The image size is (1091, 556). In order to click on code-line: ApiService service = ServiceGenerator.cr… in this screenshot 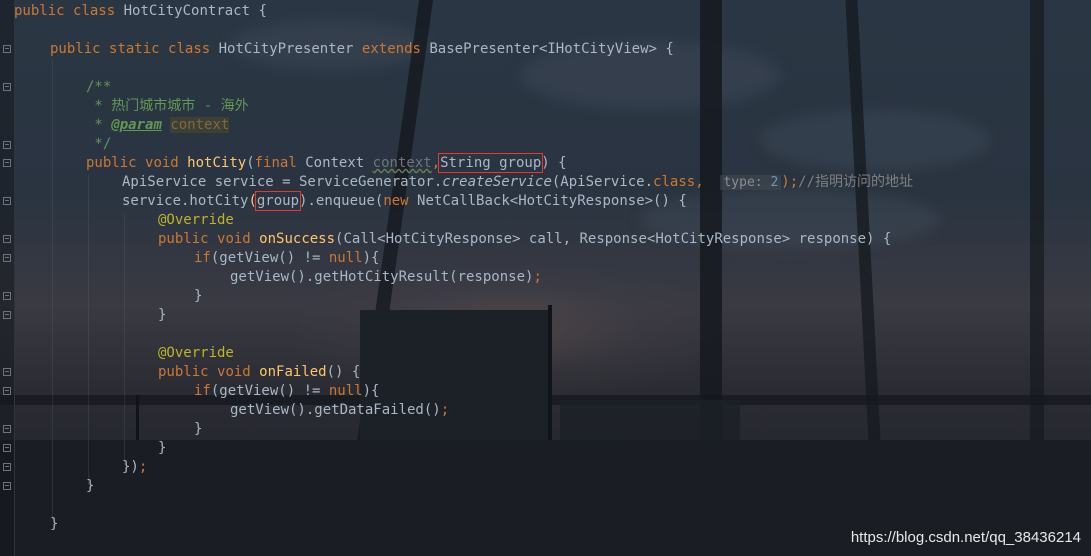, I will do `click(517, 182)`.